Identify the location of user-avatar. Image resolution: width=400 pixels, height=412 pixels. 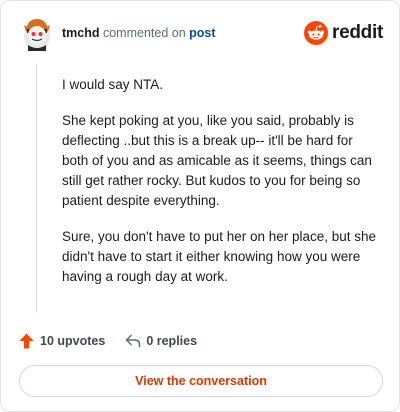
(37, 33).